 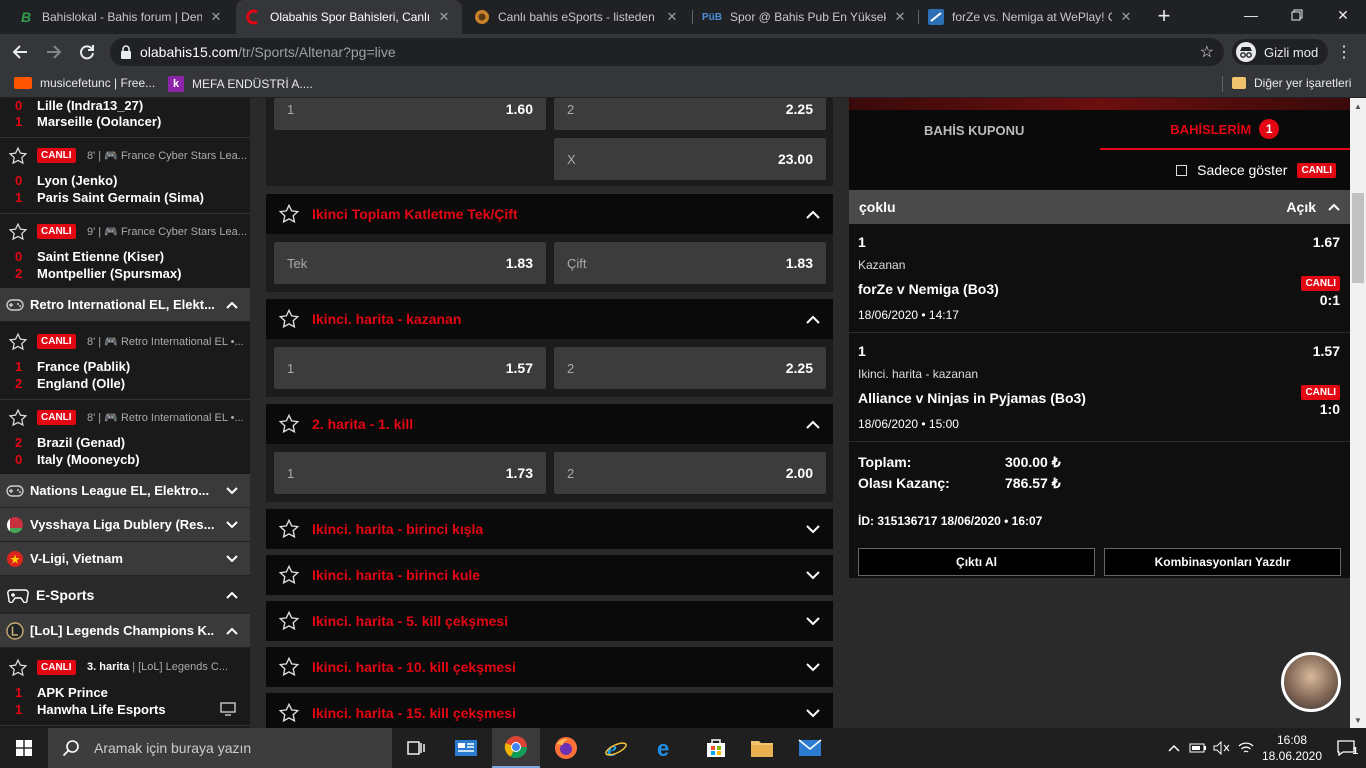 I want to click on odd-button: 1 1.60, so click(x=410, y=114).